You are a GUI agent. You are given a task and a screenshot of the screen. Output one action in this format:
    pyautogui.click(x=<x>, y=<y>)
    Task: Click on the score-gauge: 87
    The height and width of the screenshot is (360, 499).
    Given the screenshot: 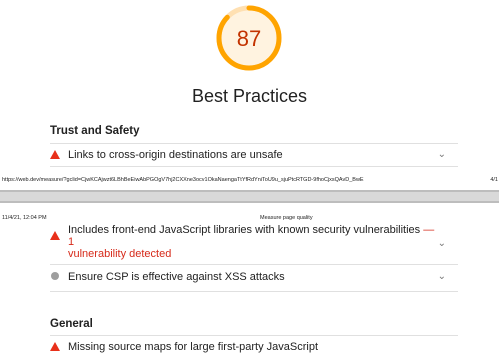 What is the action you would take?
    pyautogui.click(x=249, y=38)
    